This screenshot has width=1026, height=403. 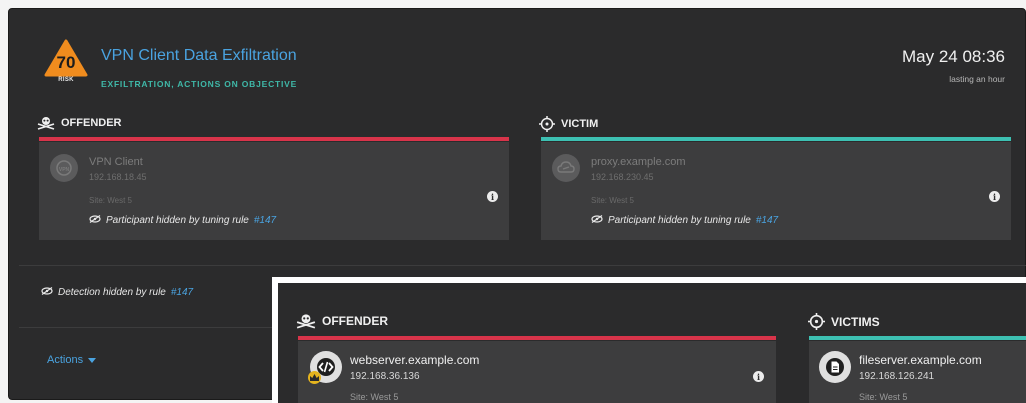 I want to click on offender-ip: 192.168.18.45, so click(x=118, y=177).